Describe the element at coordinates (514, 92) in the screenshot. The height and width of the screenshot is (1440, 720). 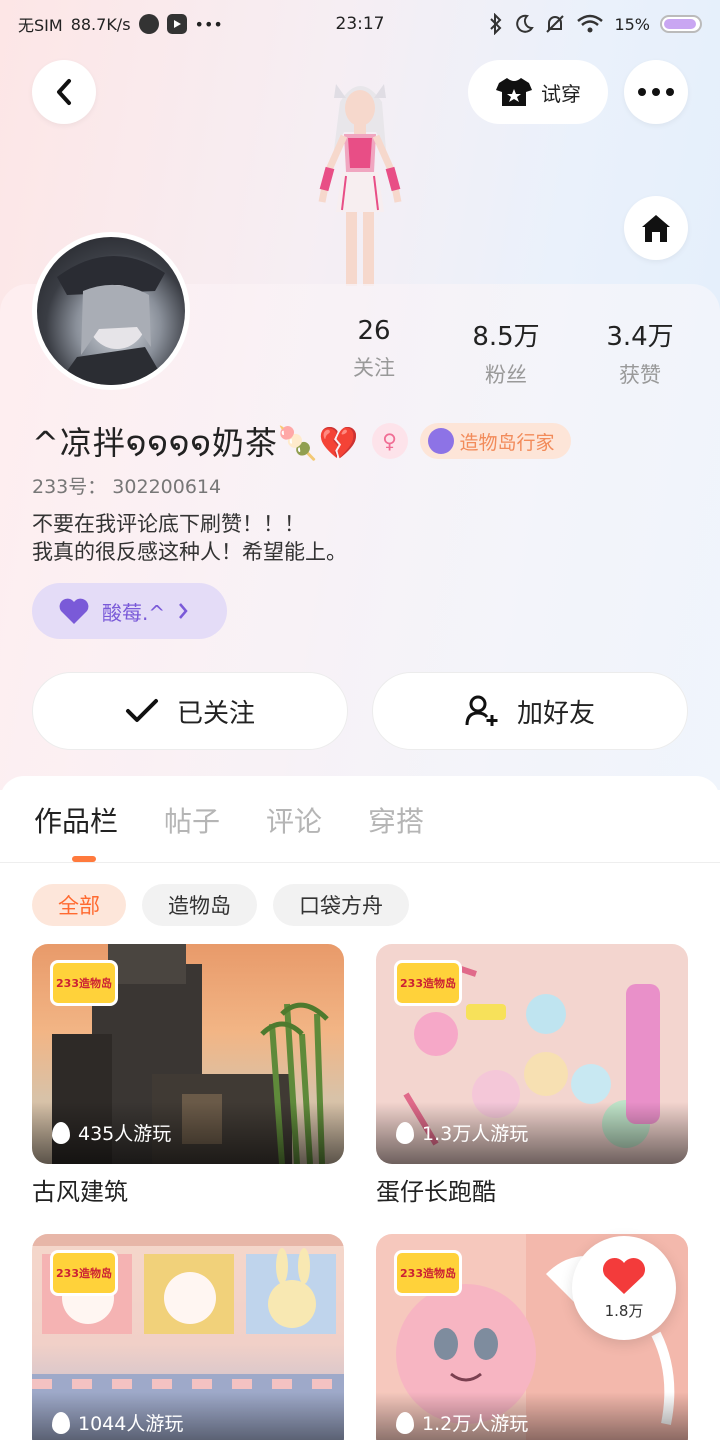
I see `tshirt-icon` at that location.